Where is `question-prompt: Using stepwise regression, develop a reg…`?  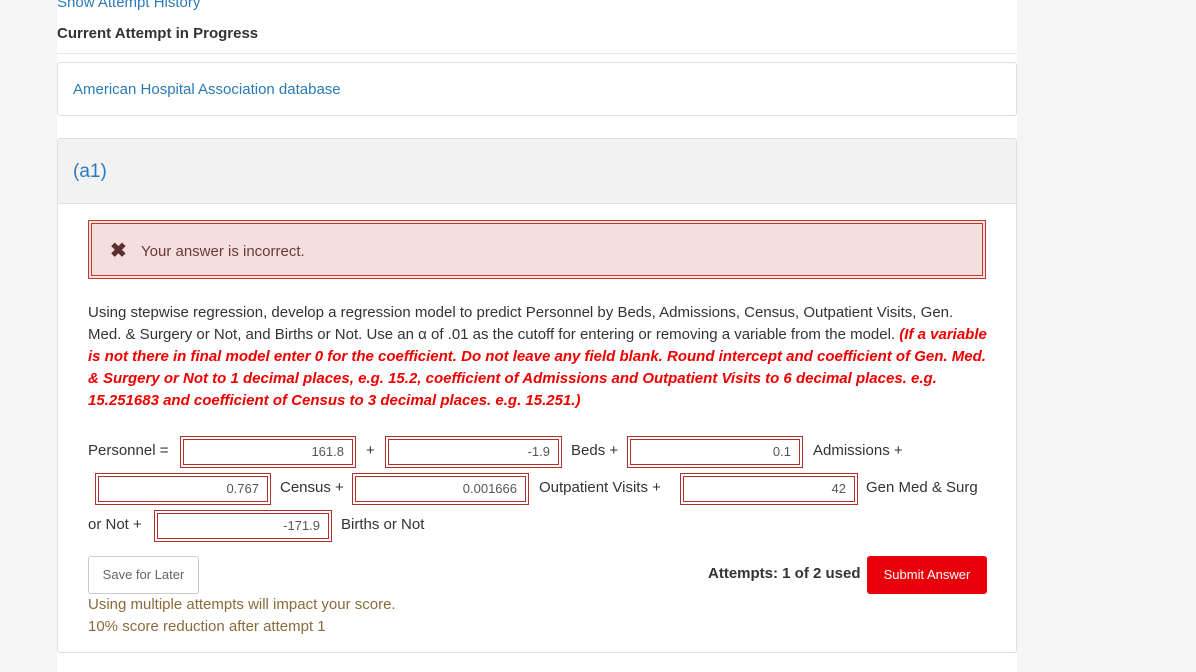 question-prompt: Using stepwise regression, develop a reg… is located at coordinates (521, 323).